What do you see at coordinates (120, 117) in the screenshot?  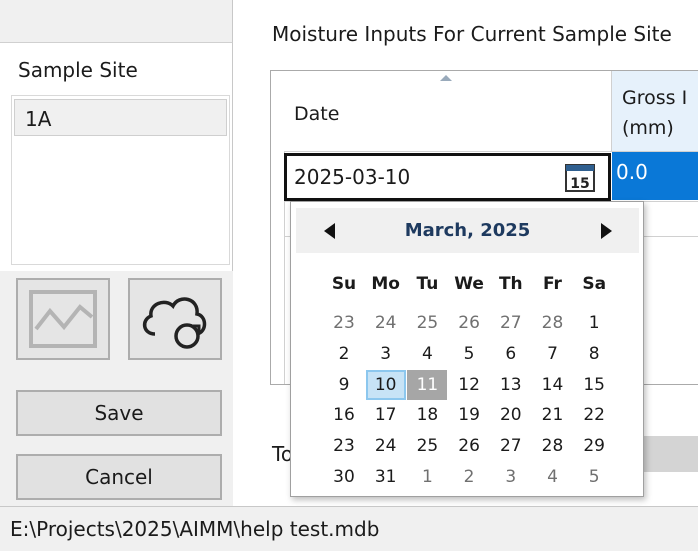 I see `sample-site-list-item: 1A` at bounding box center [120, 117].